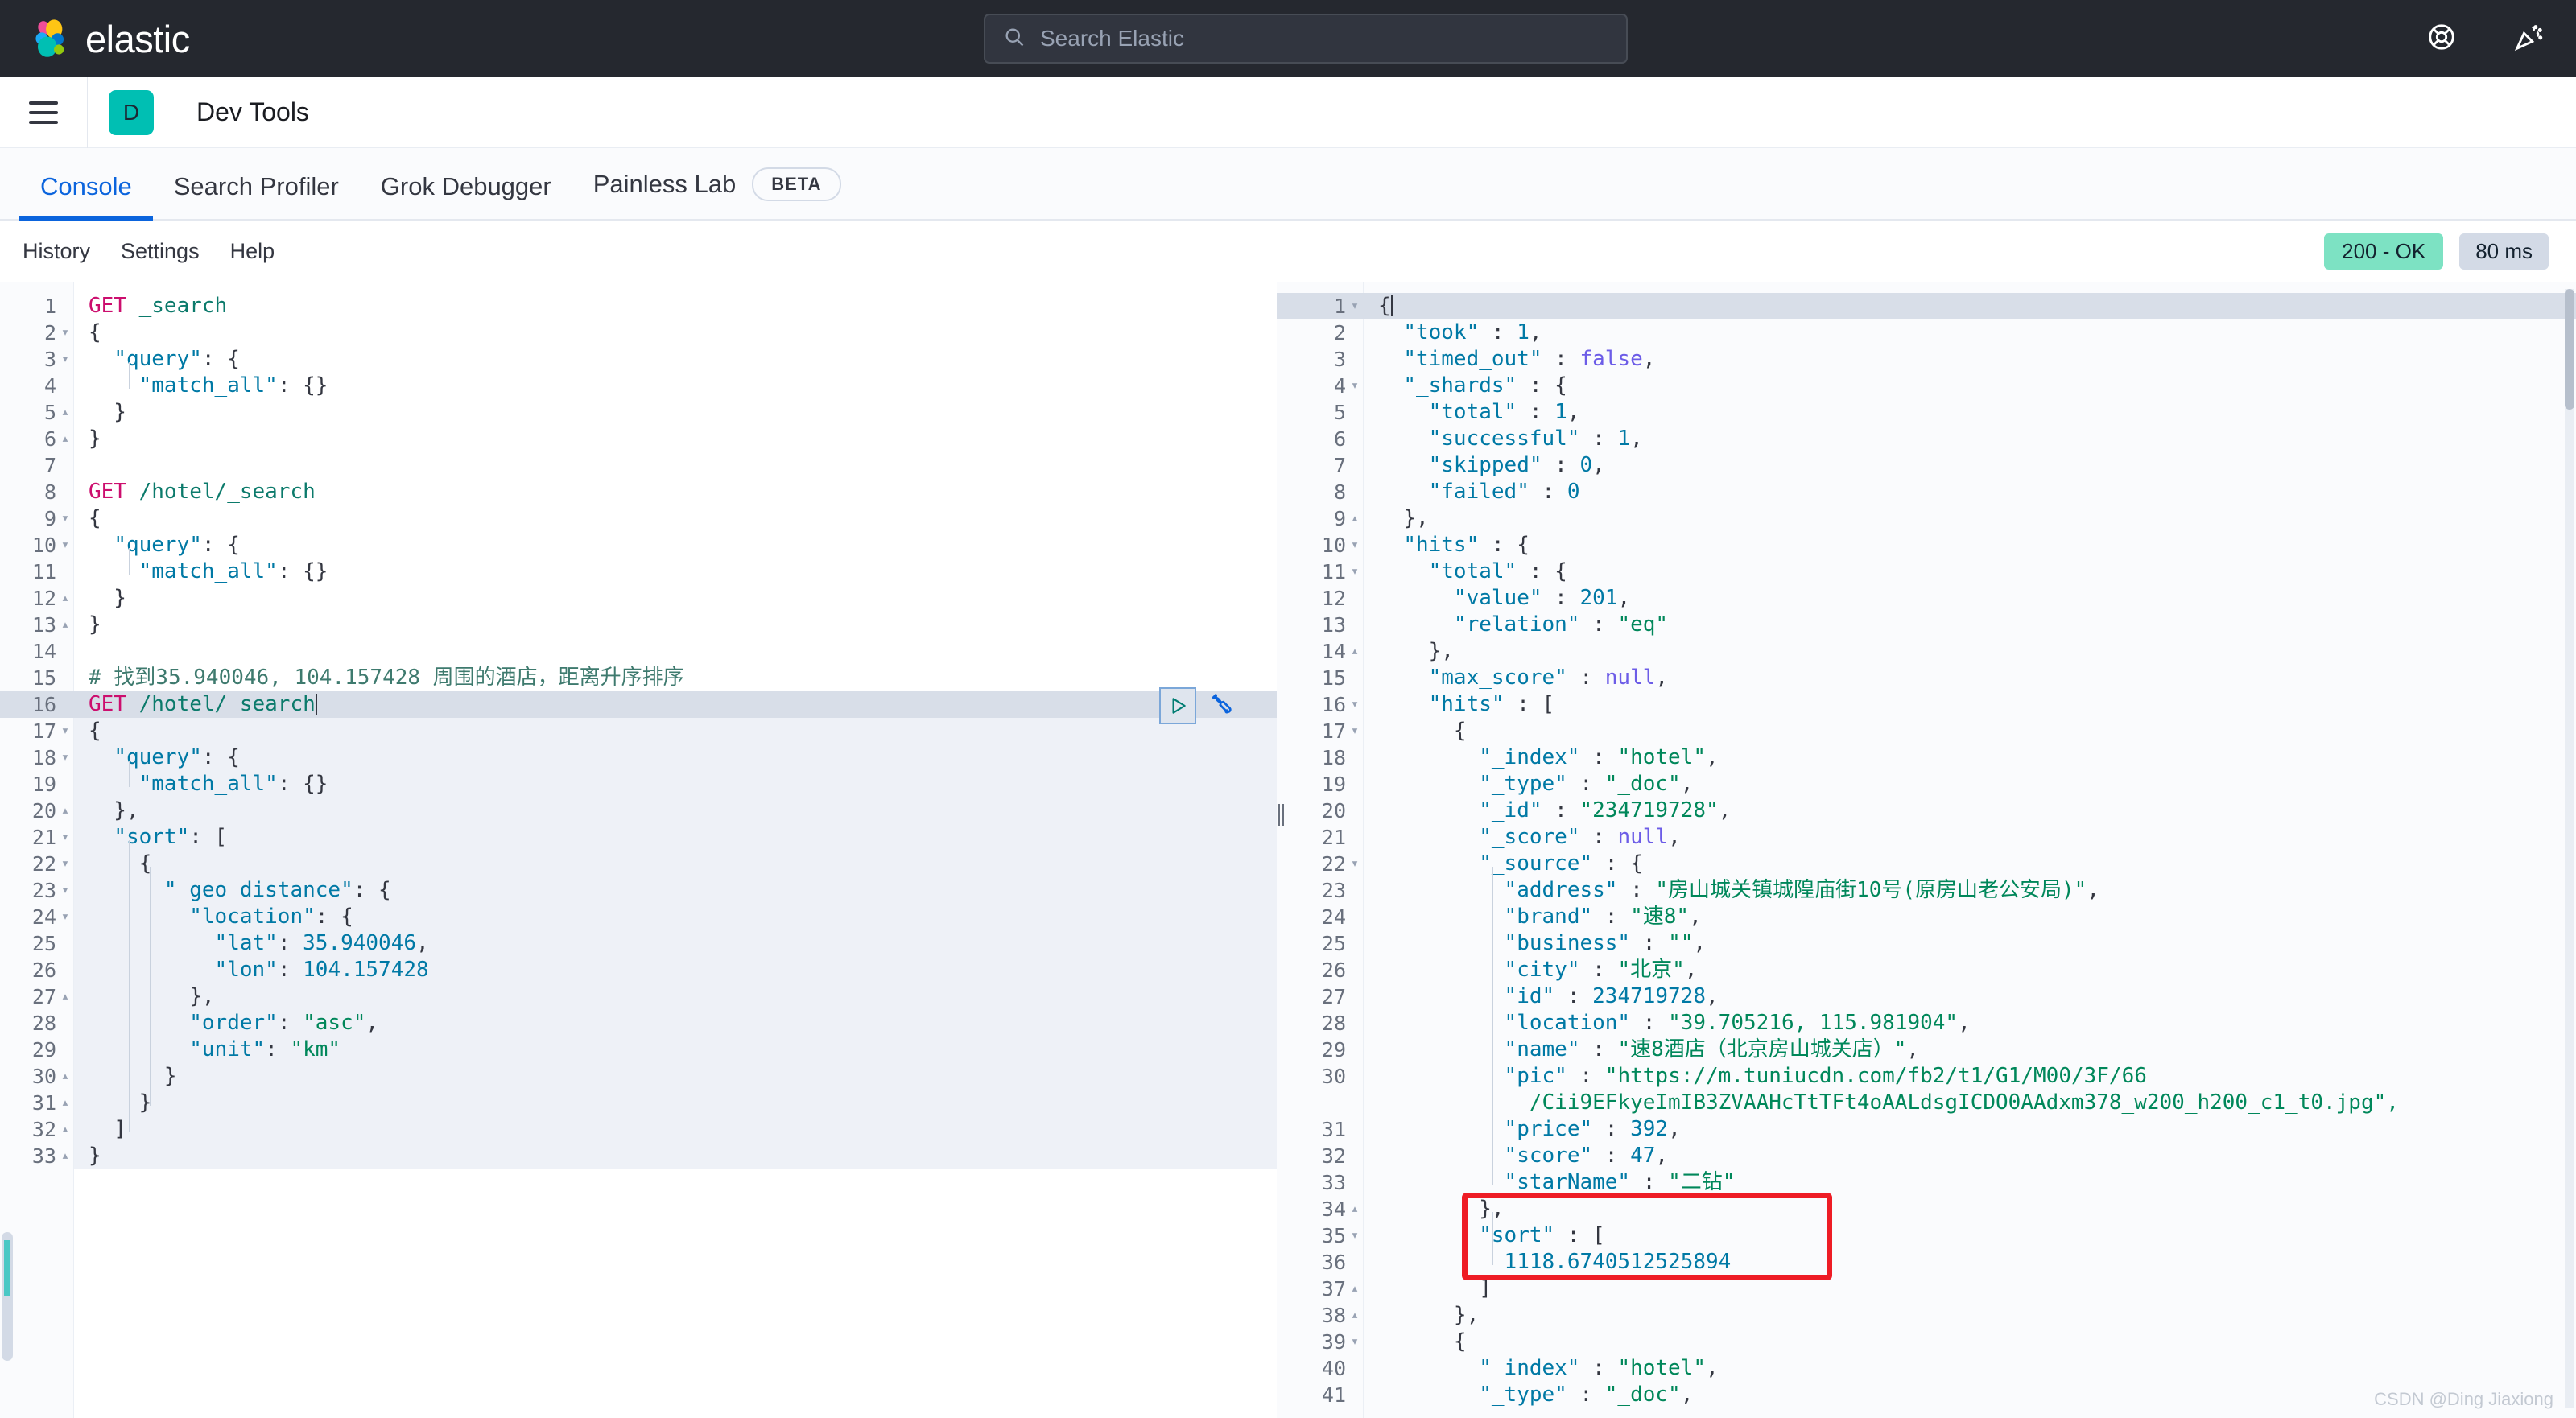  I want to click on code-line: 13 ▴}, so click(638, 625).